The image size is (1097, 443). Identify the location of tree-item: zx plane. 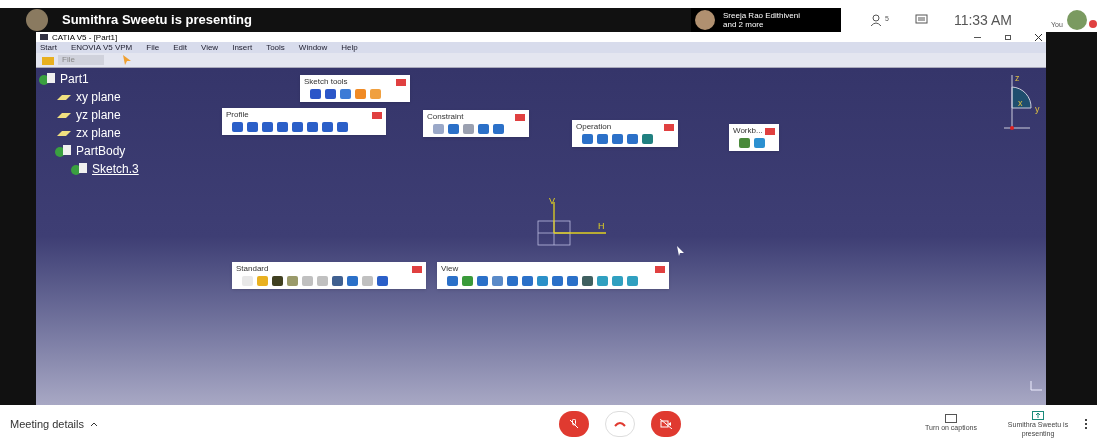
(98, 133).